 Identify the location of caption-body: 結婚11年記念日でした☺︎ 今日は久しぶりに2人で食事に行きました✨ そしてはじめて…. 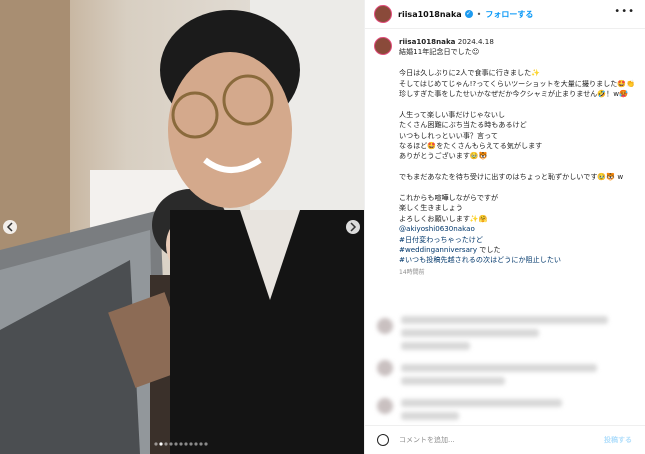
(517, 135).